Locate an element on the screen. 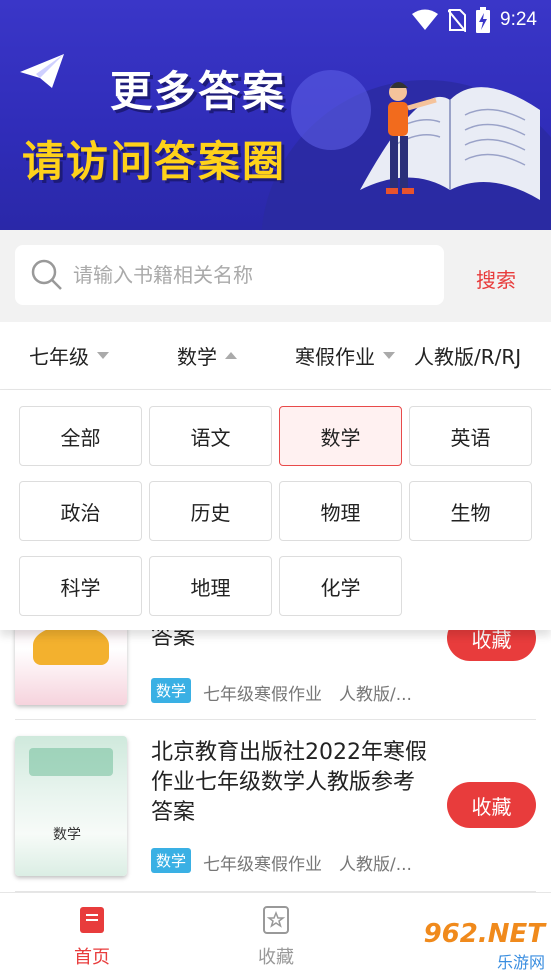 Image resolution: width=551 pixels, height=979 pixels. paper-plane-icon is located at coordinates (42, 71).